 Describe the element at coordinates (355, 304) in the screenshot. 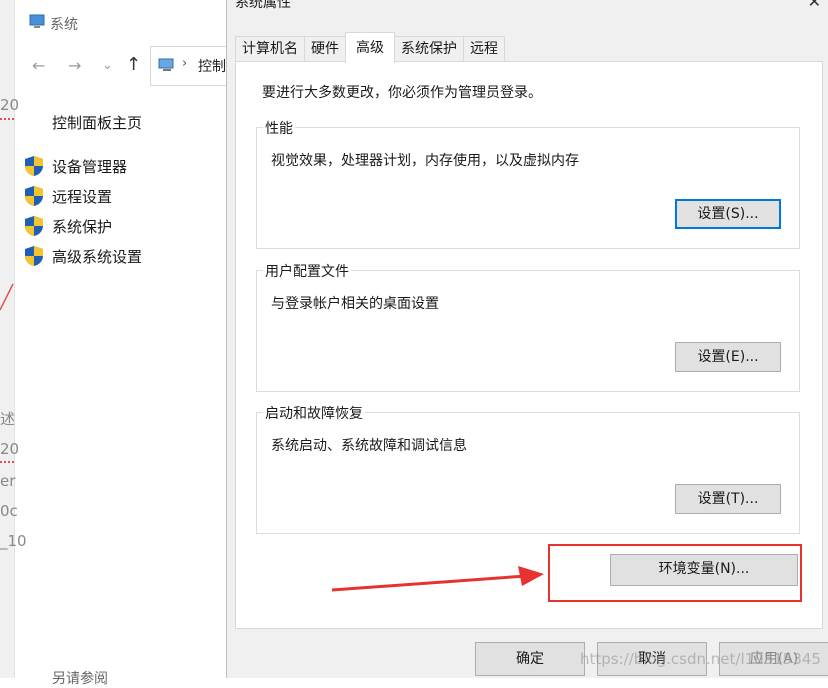

I see `group-description: 与登录帐户相关的桌面设置` at that location.